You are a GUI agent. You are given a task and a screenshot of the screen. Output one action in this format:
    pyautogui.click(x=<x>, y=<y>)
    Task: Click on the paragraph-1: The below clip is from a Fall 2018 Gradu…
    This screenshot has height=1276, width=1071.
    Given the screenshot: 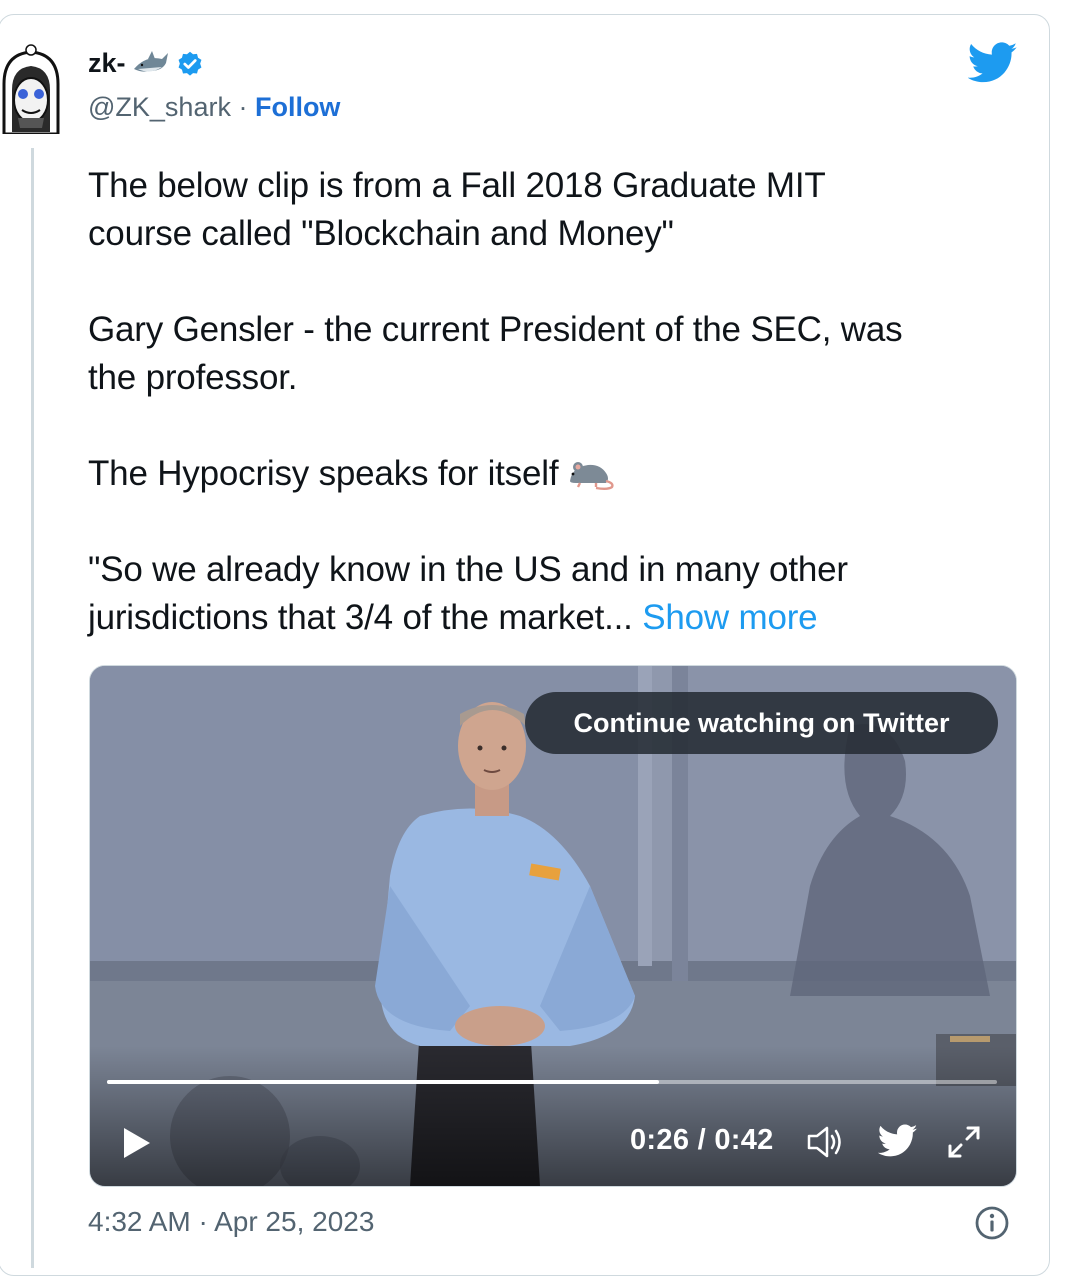 What is the action you would take?
    pyautogui.click(x=558, y=210)
    